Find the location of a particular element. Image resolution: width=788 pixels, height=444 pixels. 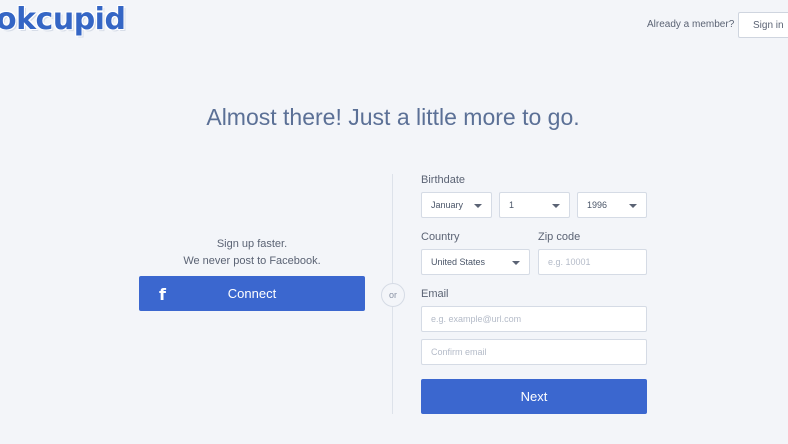

facebook-promo-line2: We never post to Facebook. is located at coordinates (252, 261).